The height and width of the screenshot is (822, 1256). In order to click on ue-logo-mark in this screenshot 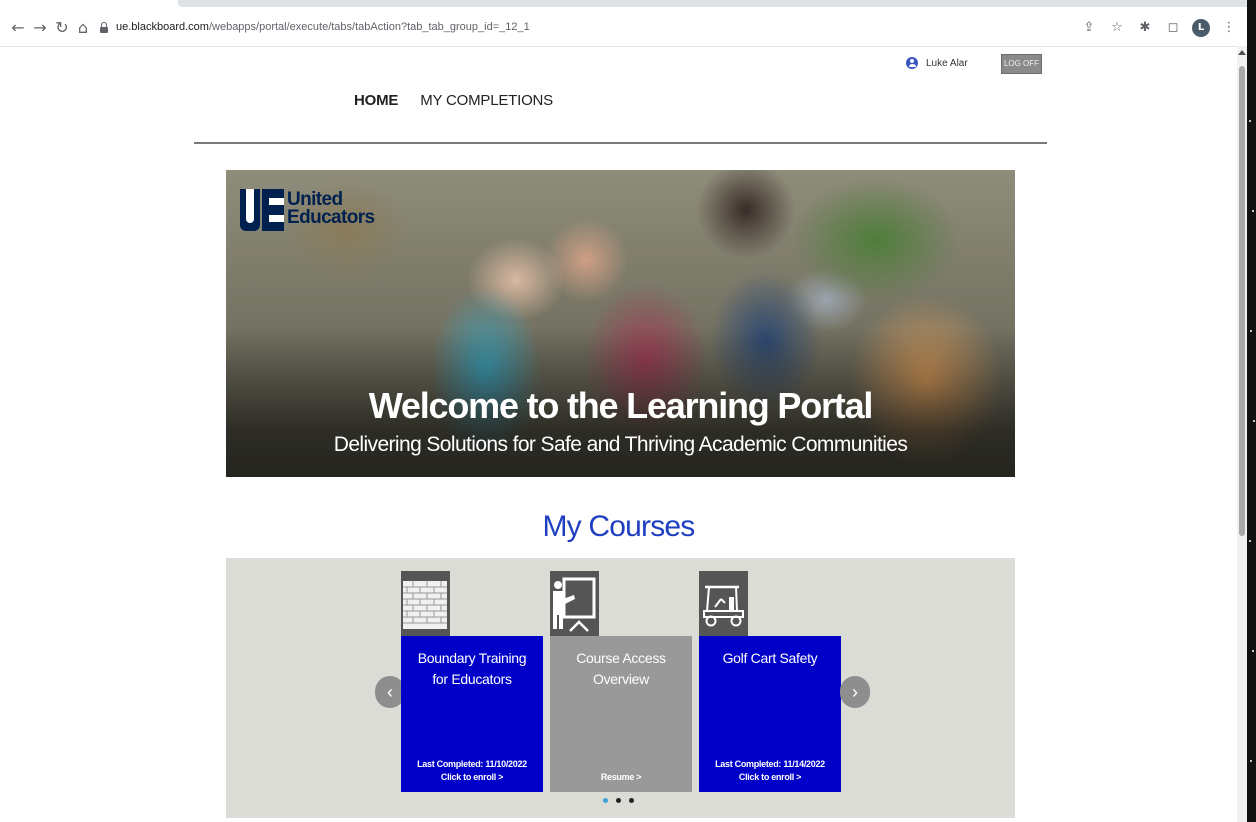, I will do `click(262, 210)`.